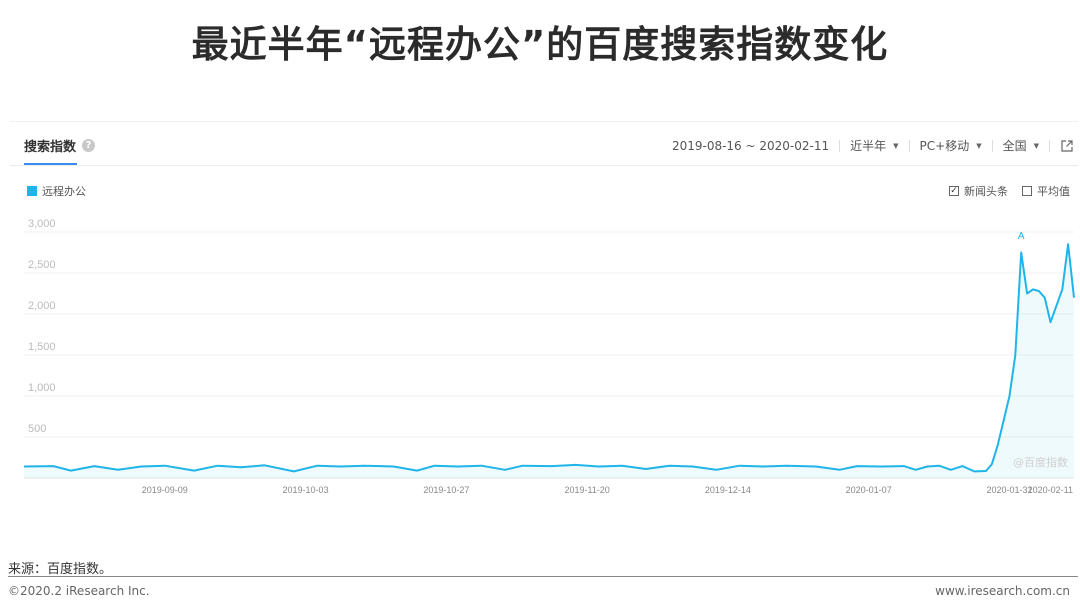  I want to click on region-dropdown: 全国 ▼, so click(1021, 145).